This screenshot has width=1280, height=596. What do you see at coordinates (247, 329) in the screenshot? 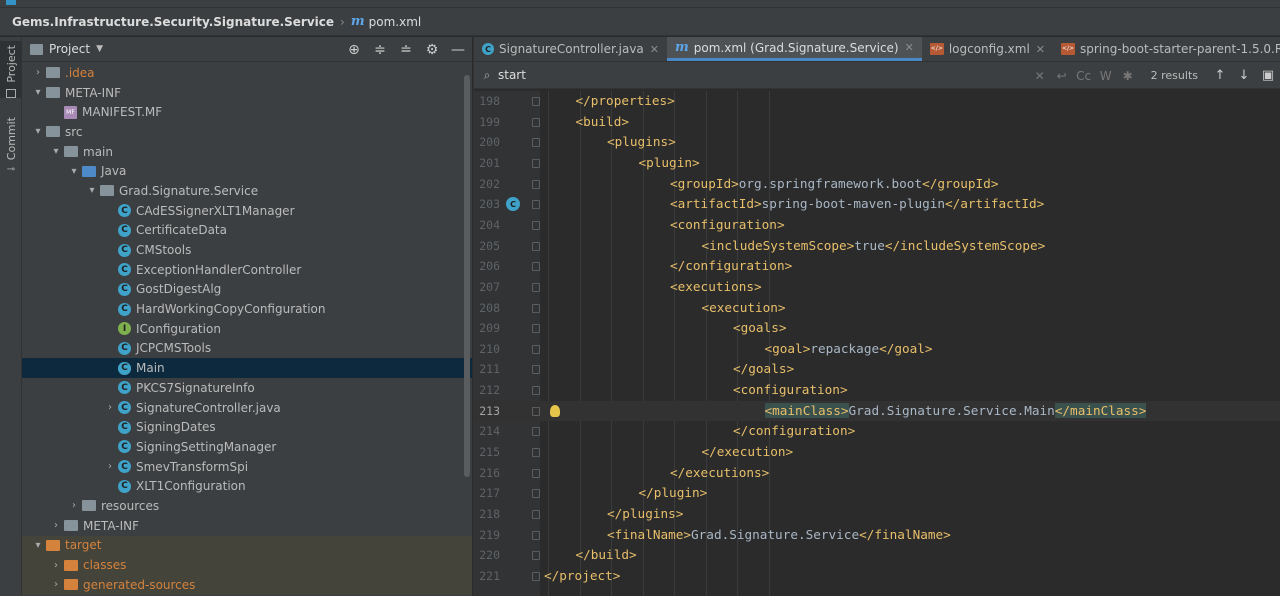
I see `tree-item: I IConfiguration` at bounding box center [247, 329].